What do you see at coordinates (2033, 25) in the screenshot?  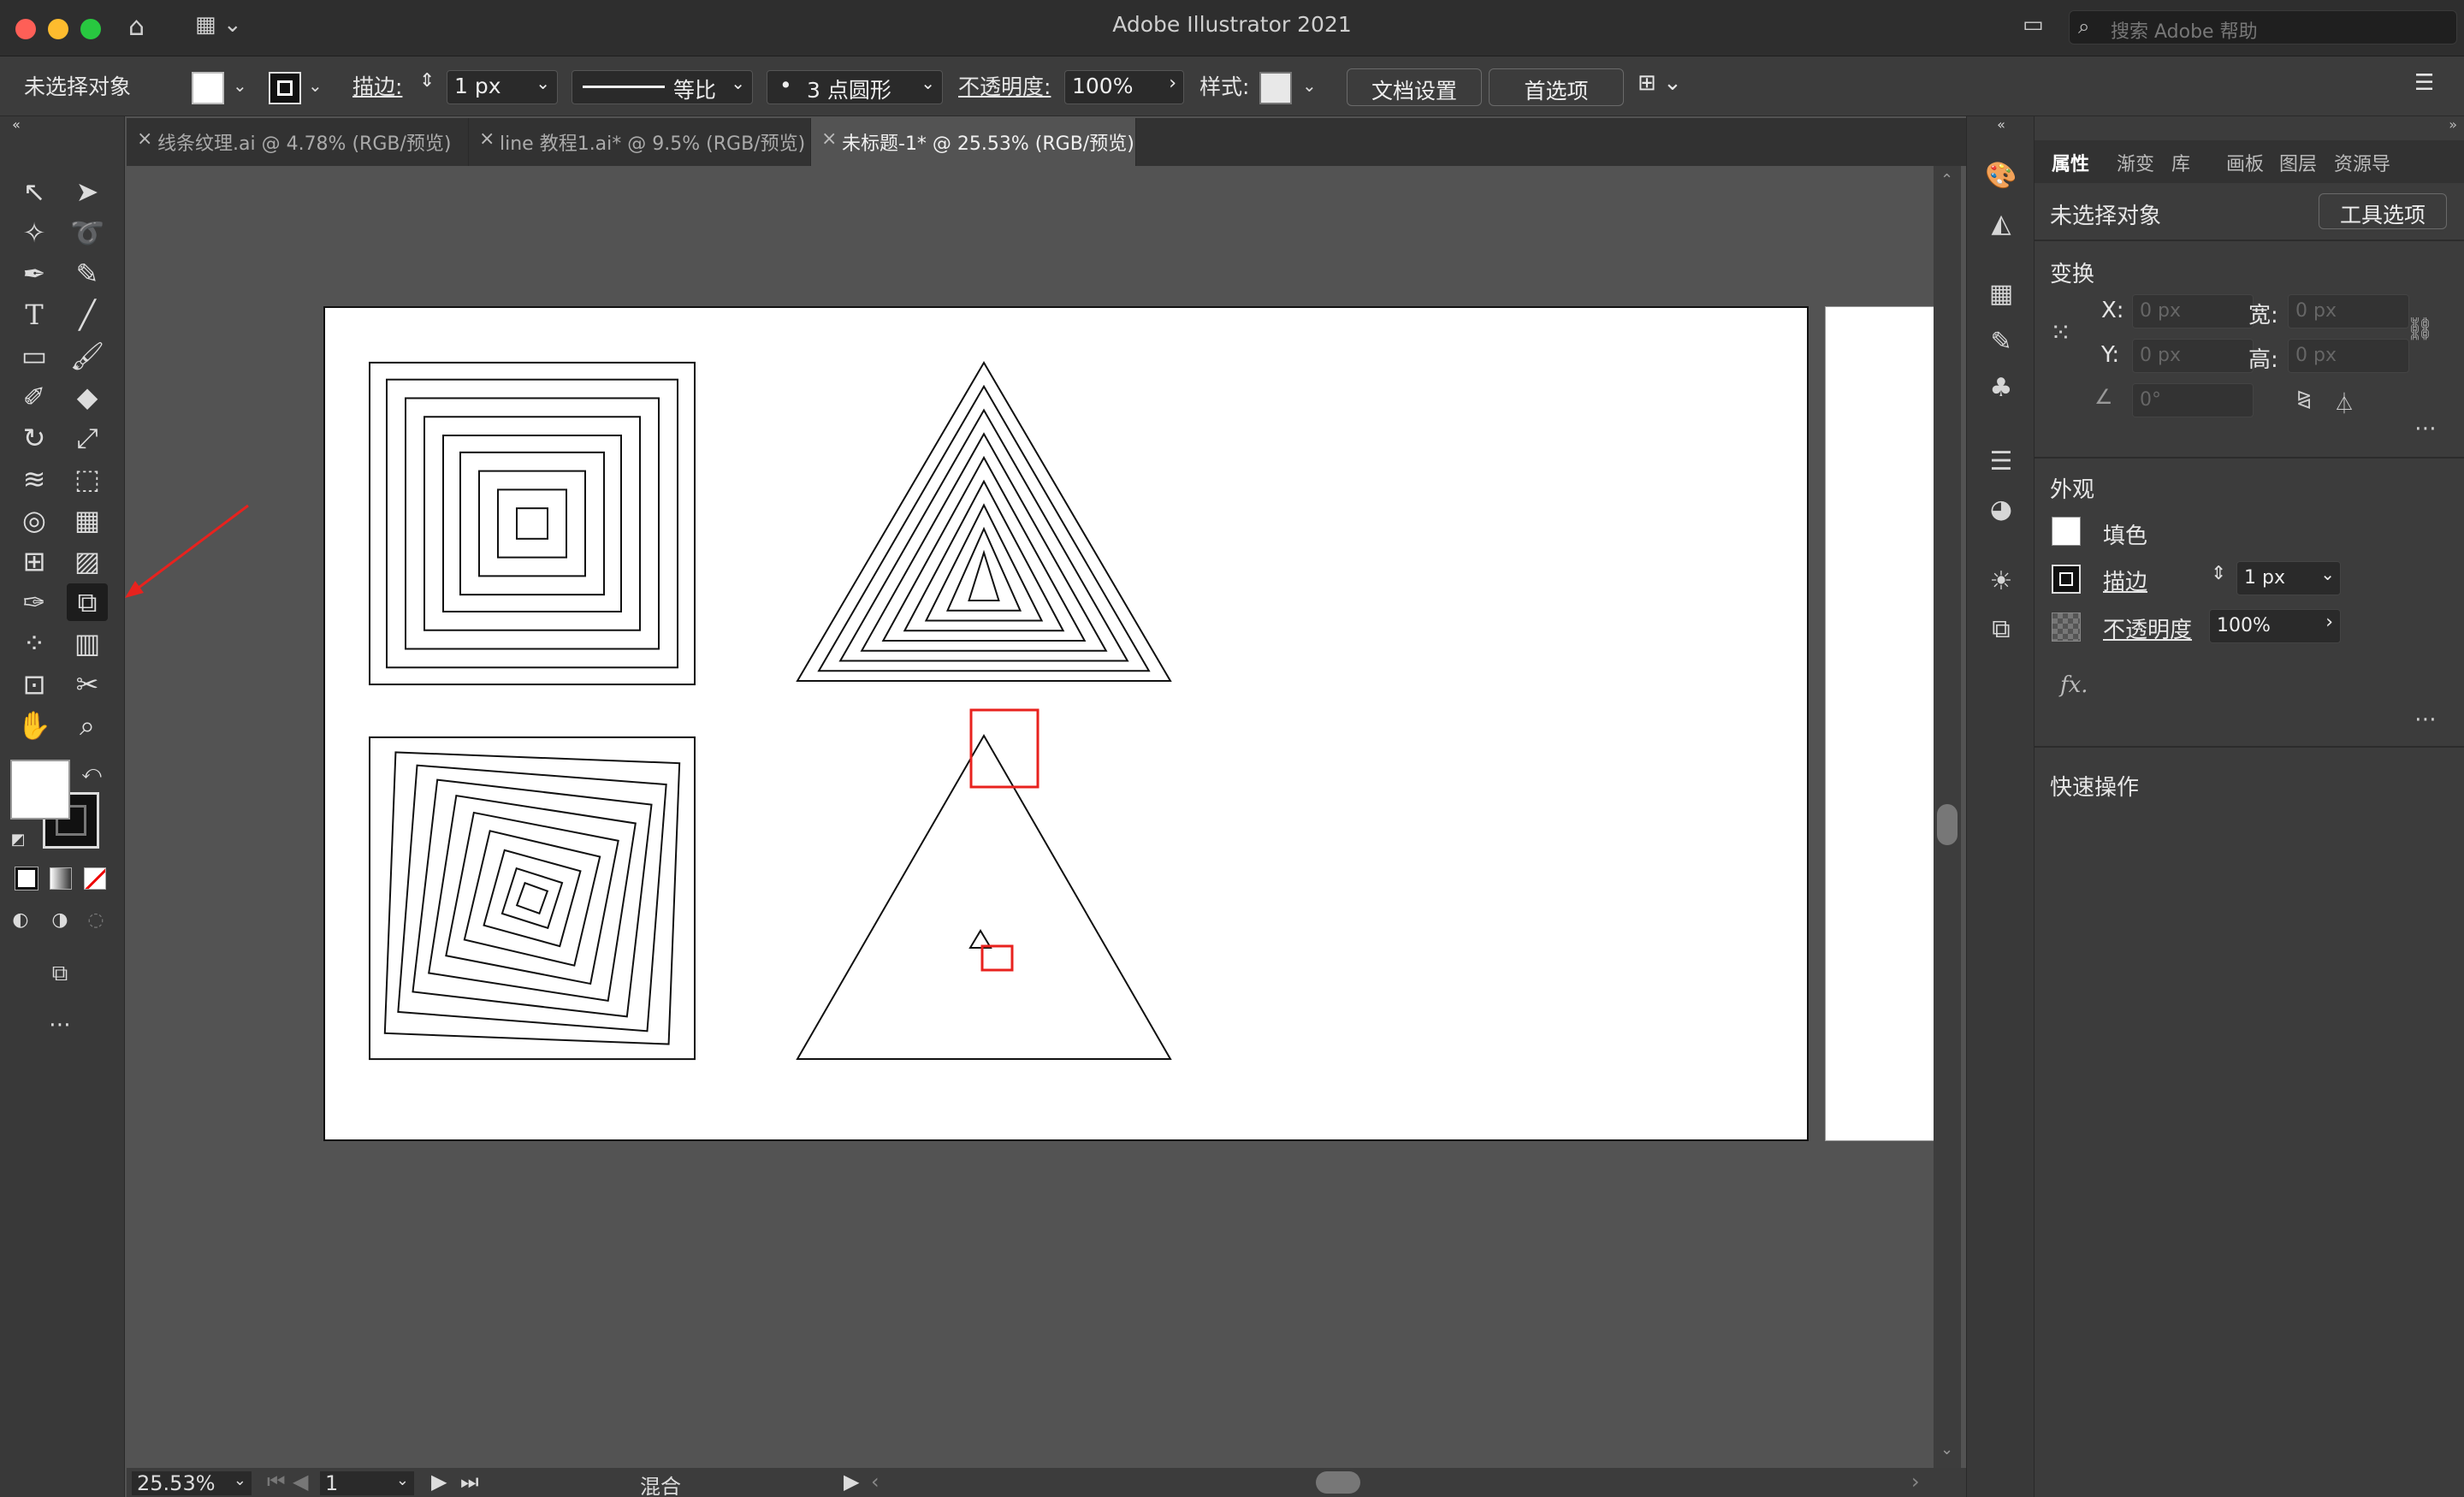 I see `arrange-documents-icon: ▭` at bounding box center [2033, 25].